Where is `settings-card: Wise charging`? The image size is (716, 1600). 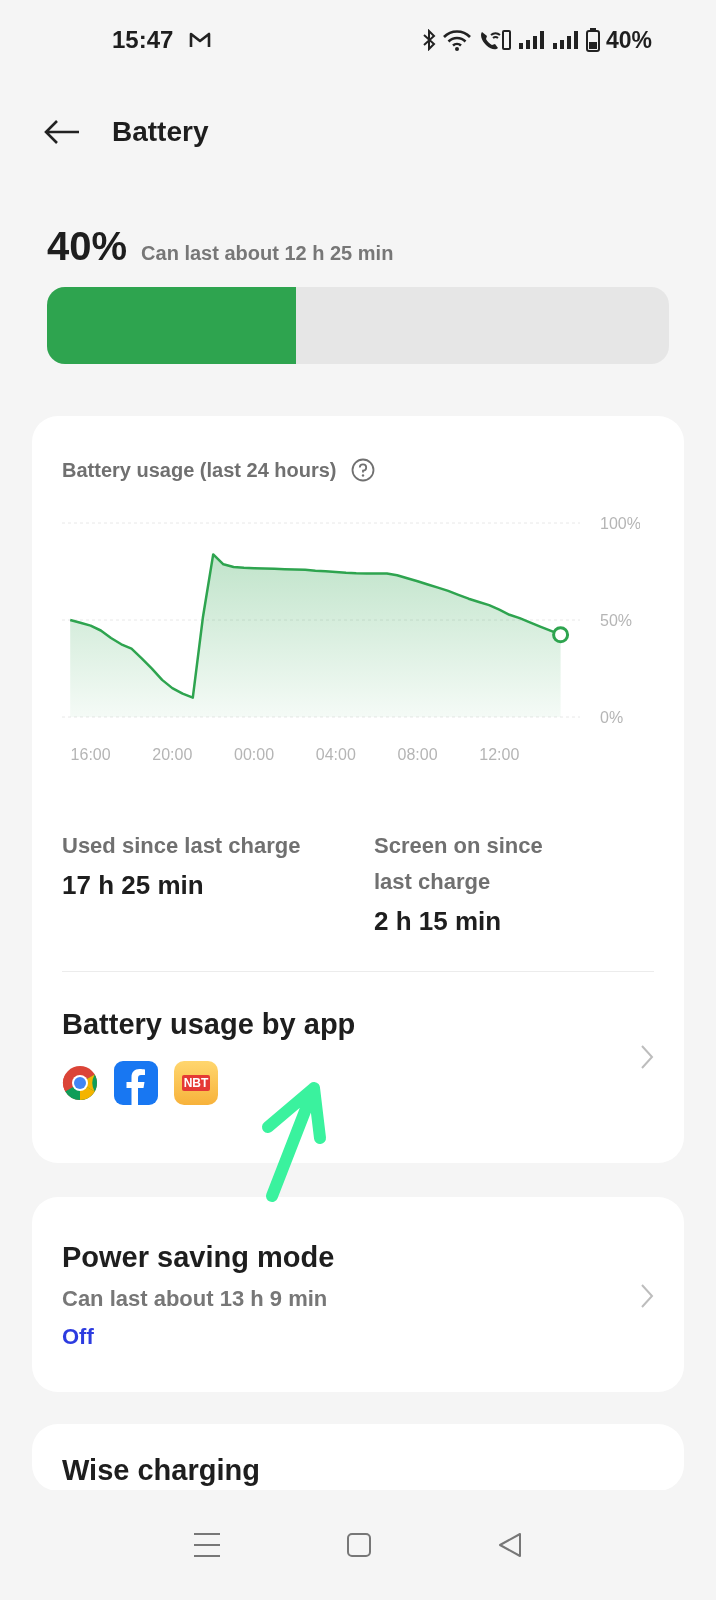 settings-card: Wise charging is located at coordinates (358, 1457).